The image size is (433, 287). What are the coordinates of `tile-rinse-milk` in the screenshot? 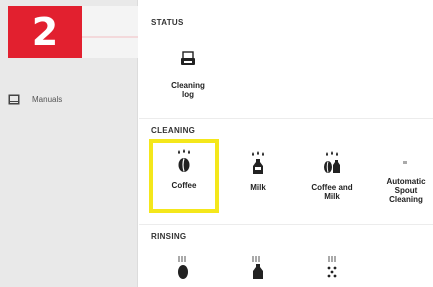 It's located at (258, 269).